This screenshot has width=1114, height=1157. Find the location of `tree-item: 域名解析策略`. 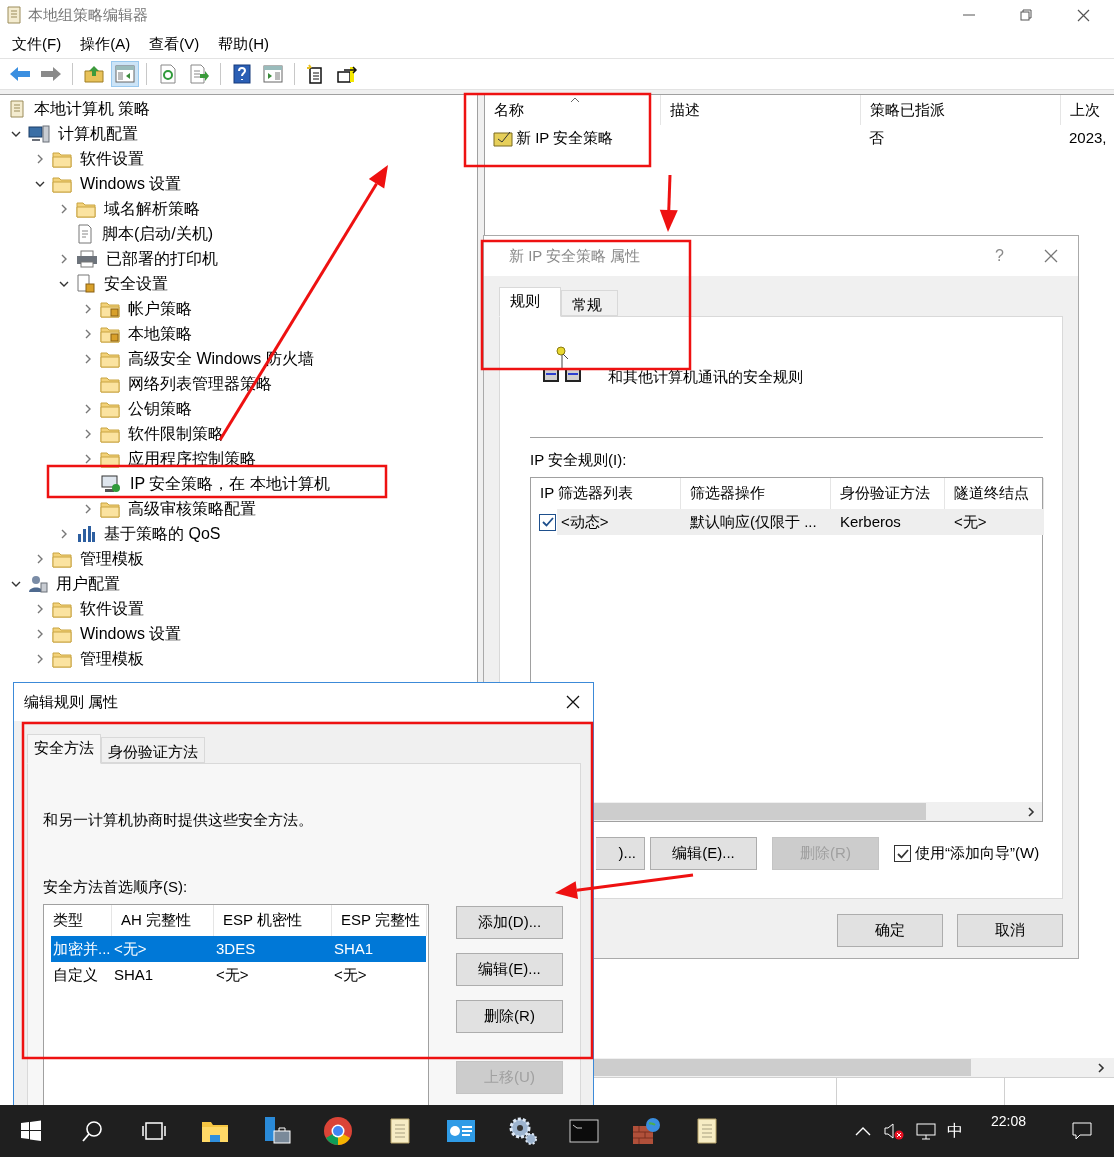

tree-item: 域名解析策略 is located at coordinates (152, 208).